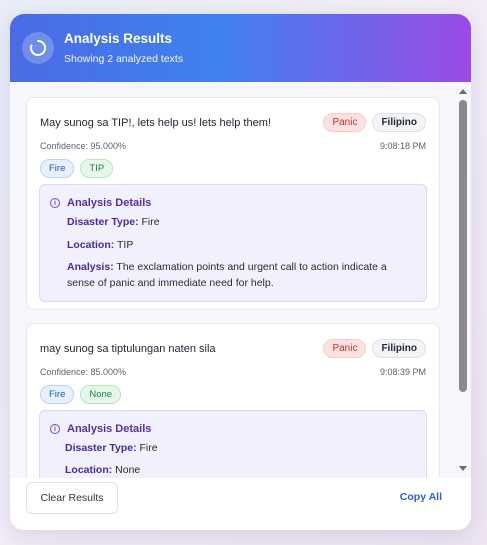 Image resolution: width=487 pixels, height=545 pixels. Describe the element at coordinates (103, 470) in the screenshot. I see `location-line: Location: None` at that location.